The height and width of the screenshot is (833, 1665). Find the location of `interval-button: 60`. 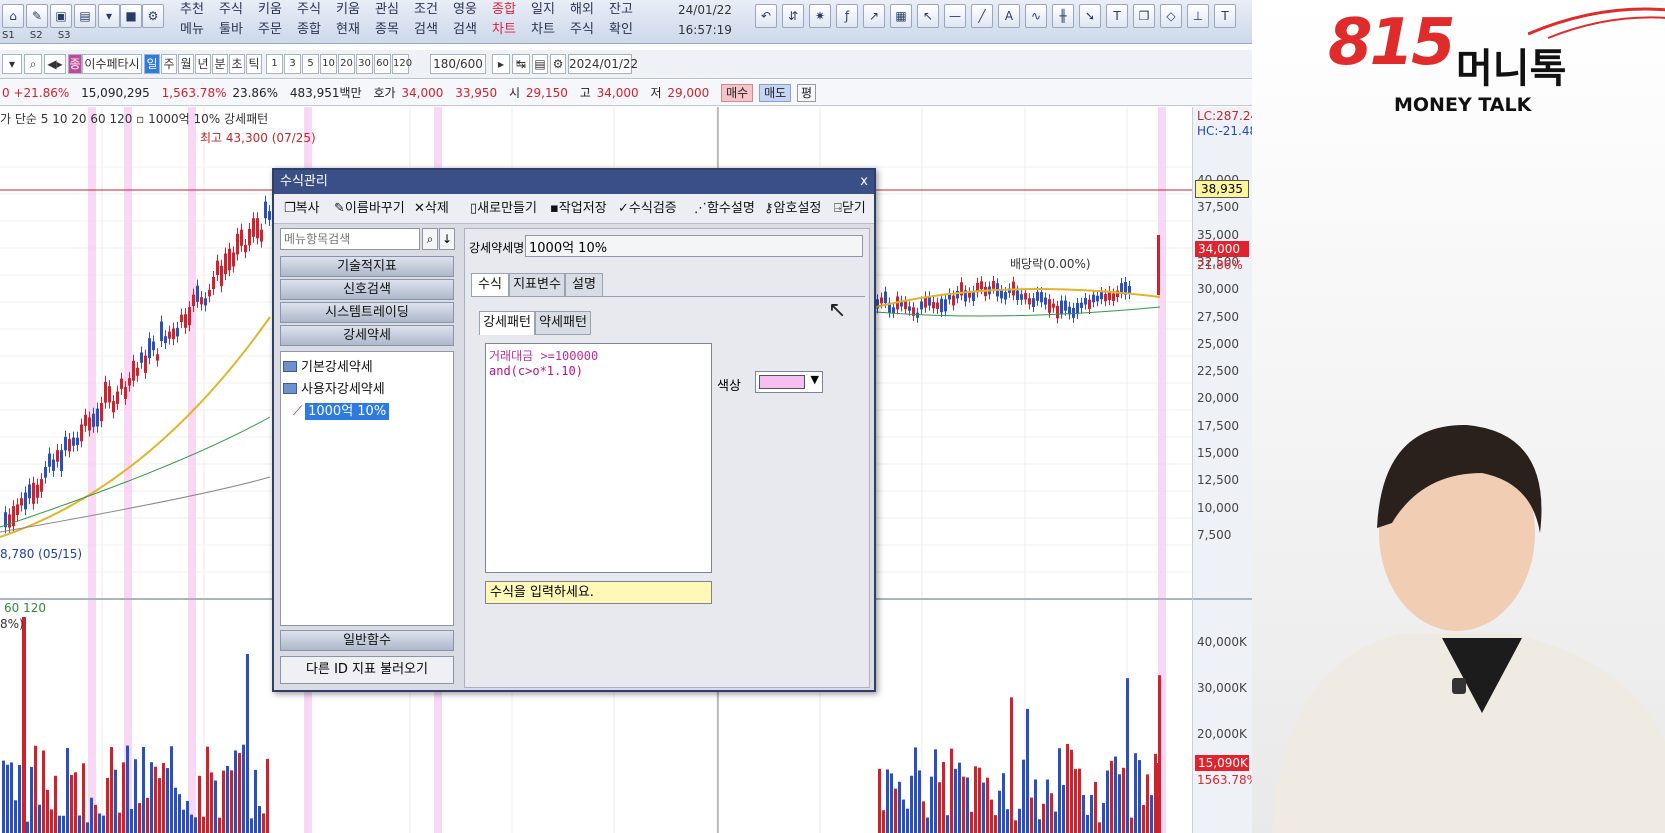

interval-button: 60 is located at coordinates (382, 64).